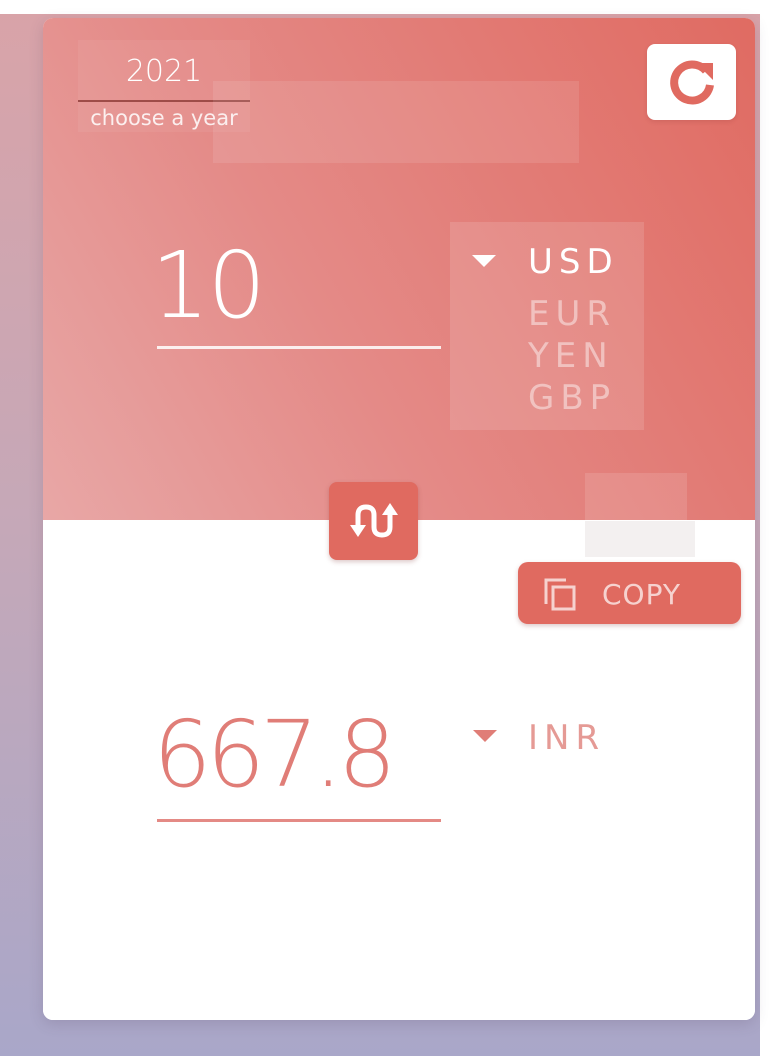 The image size is (784, 1056). Describe the element at coordinates (208, 285) in the screenshot. I see `from-amount-input: 10` at that location.